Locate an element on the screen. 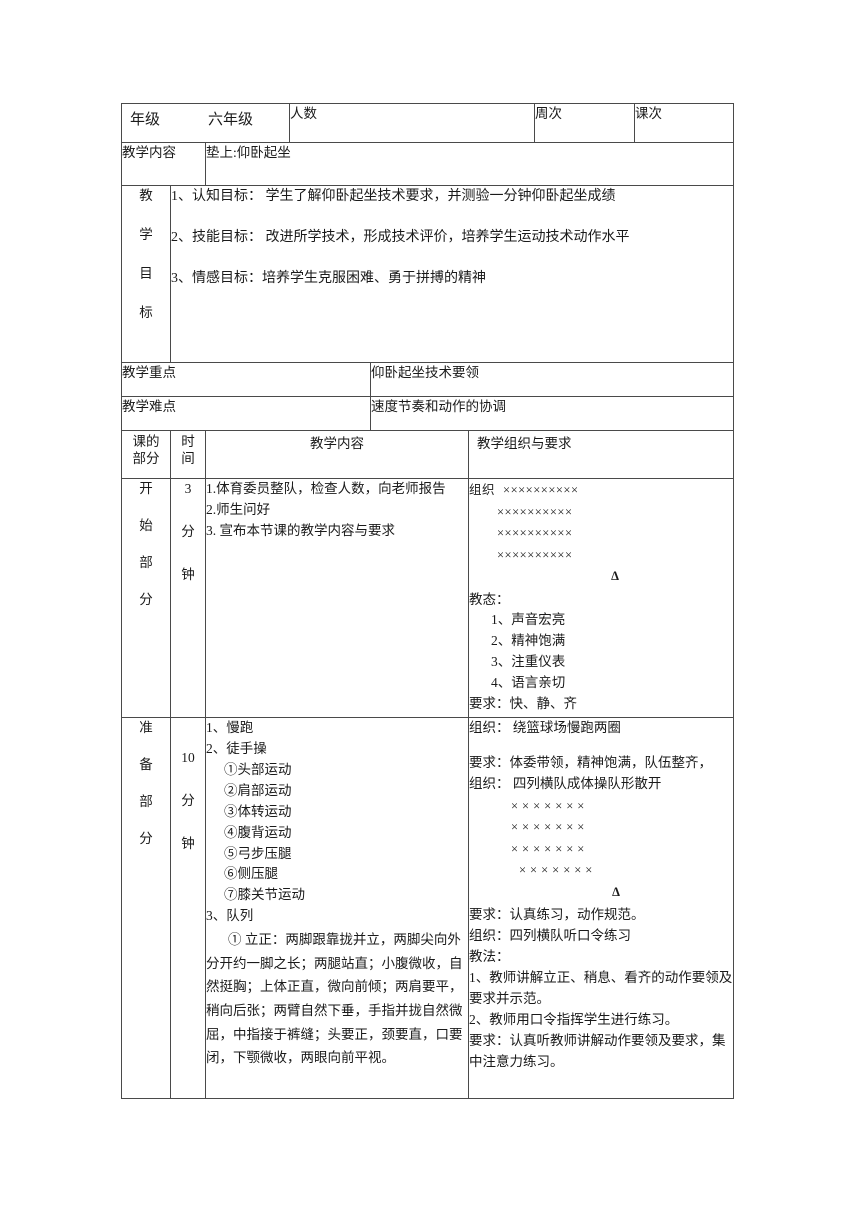 This screenshot has height=1216, width=860. column-header-part-line2: 部分 is located at coordinates (146, 458).